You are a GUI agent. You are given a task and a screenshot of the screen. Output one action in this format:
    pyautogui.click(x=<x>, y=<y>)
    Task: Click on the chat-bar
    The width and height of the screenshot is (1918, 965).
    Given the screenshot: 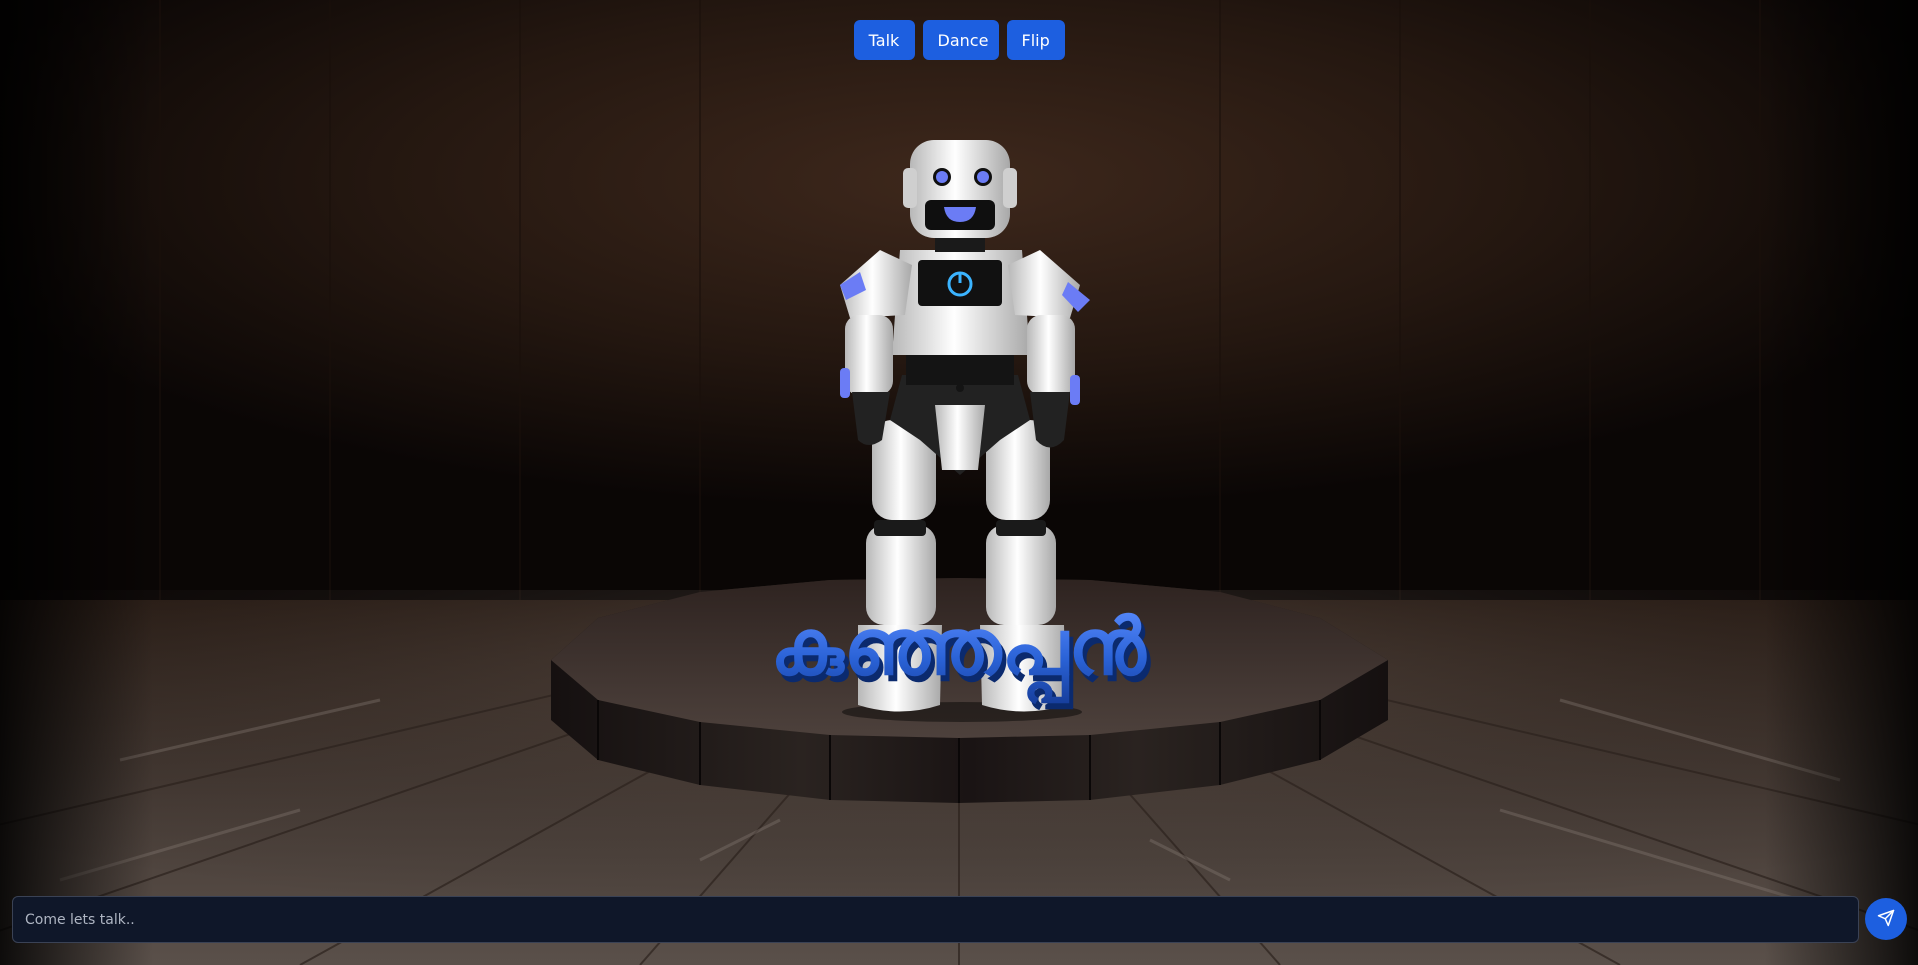 What is the action you would take?
    pyautogui.click(x=965, y=920)
    